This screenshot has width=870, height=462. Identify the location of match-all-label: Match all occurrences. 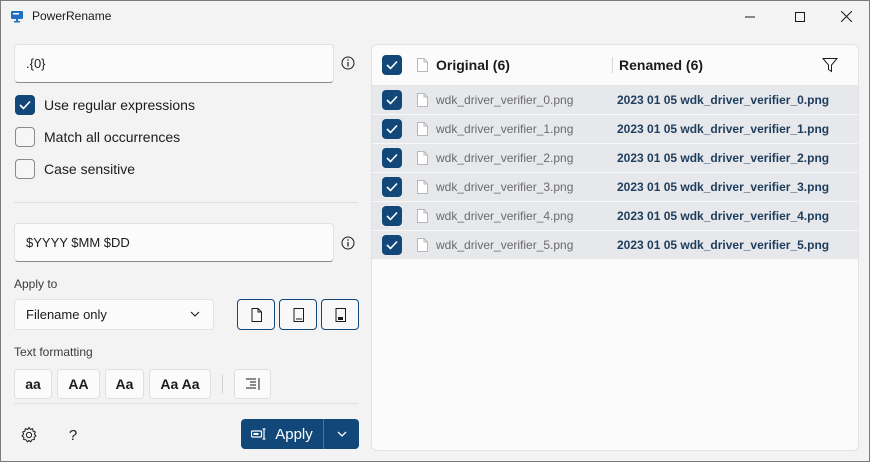
(112, 137).